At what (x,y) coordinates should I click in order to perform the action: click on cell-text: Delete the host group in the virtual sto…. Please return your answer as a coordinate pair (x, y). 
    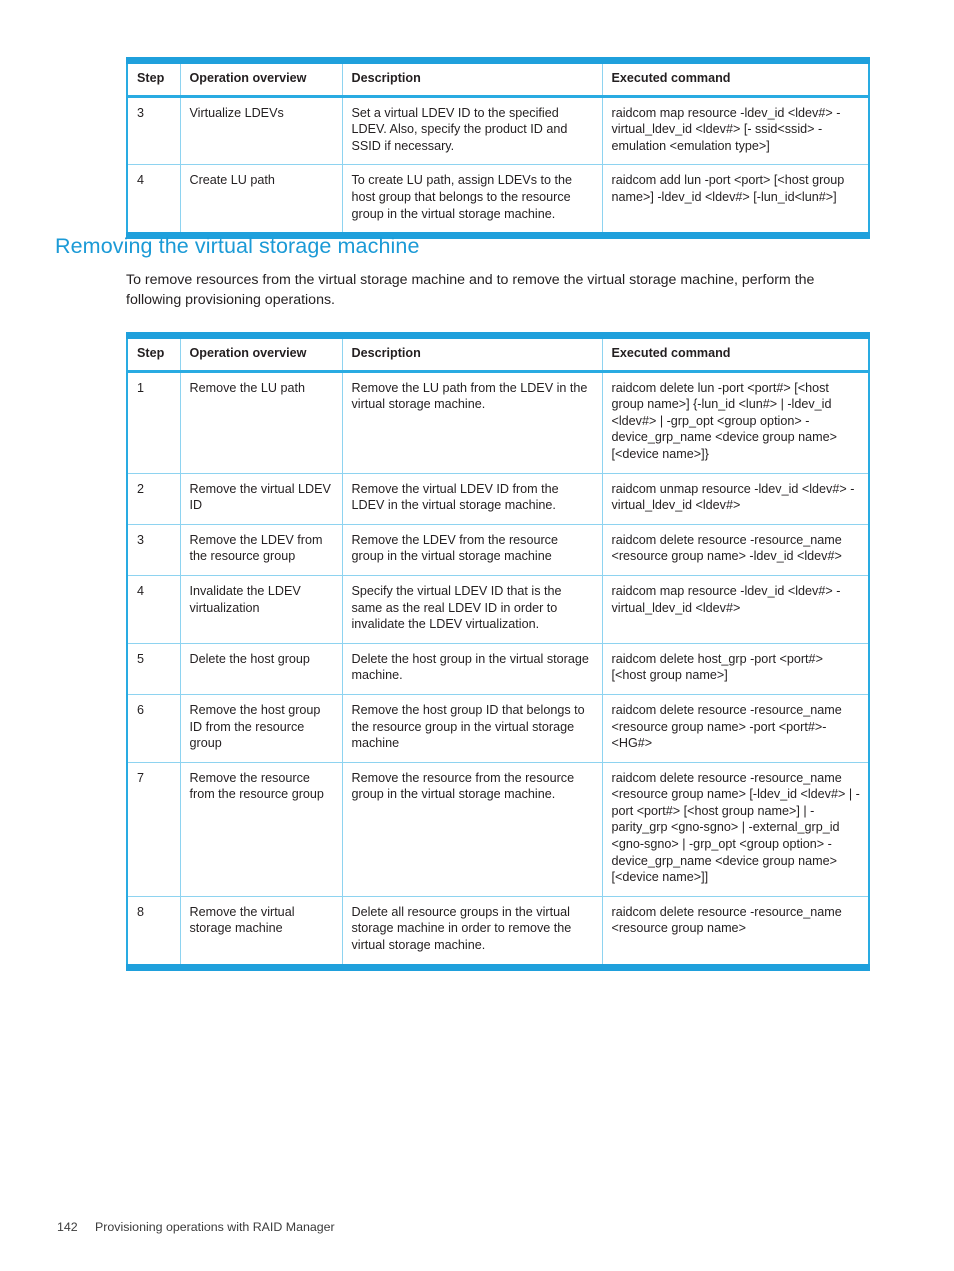
    Looking at the image, I should click on (470, 667).